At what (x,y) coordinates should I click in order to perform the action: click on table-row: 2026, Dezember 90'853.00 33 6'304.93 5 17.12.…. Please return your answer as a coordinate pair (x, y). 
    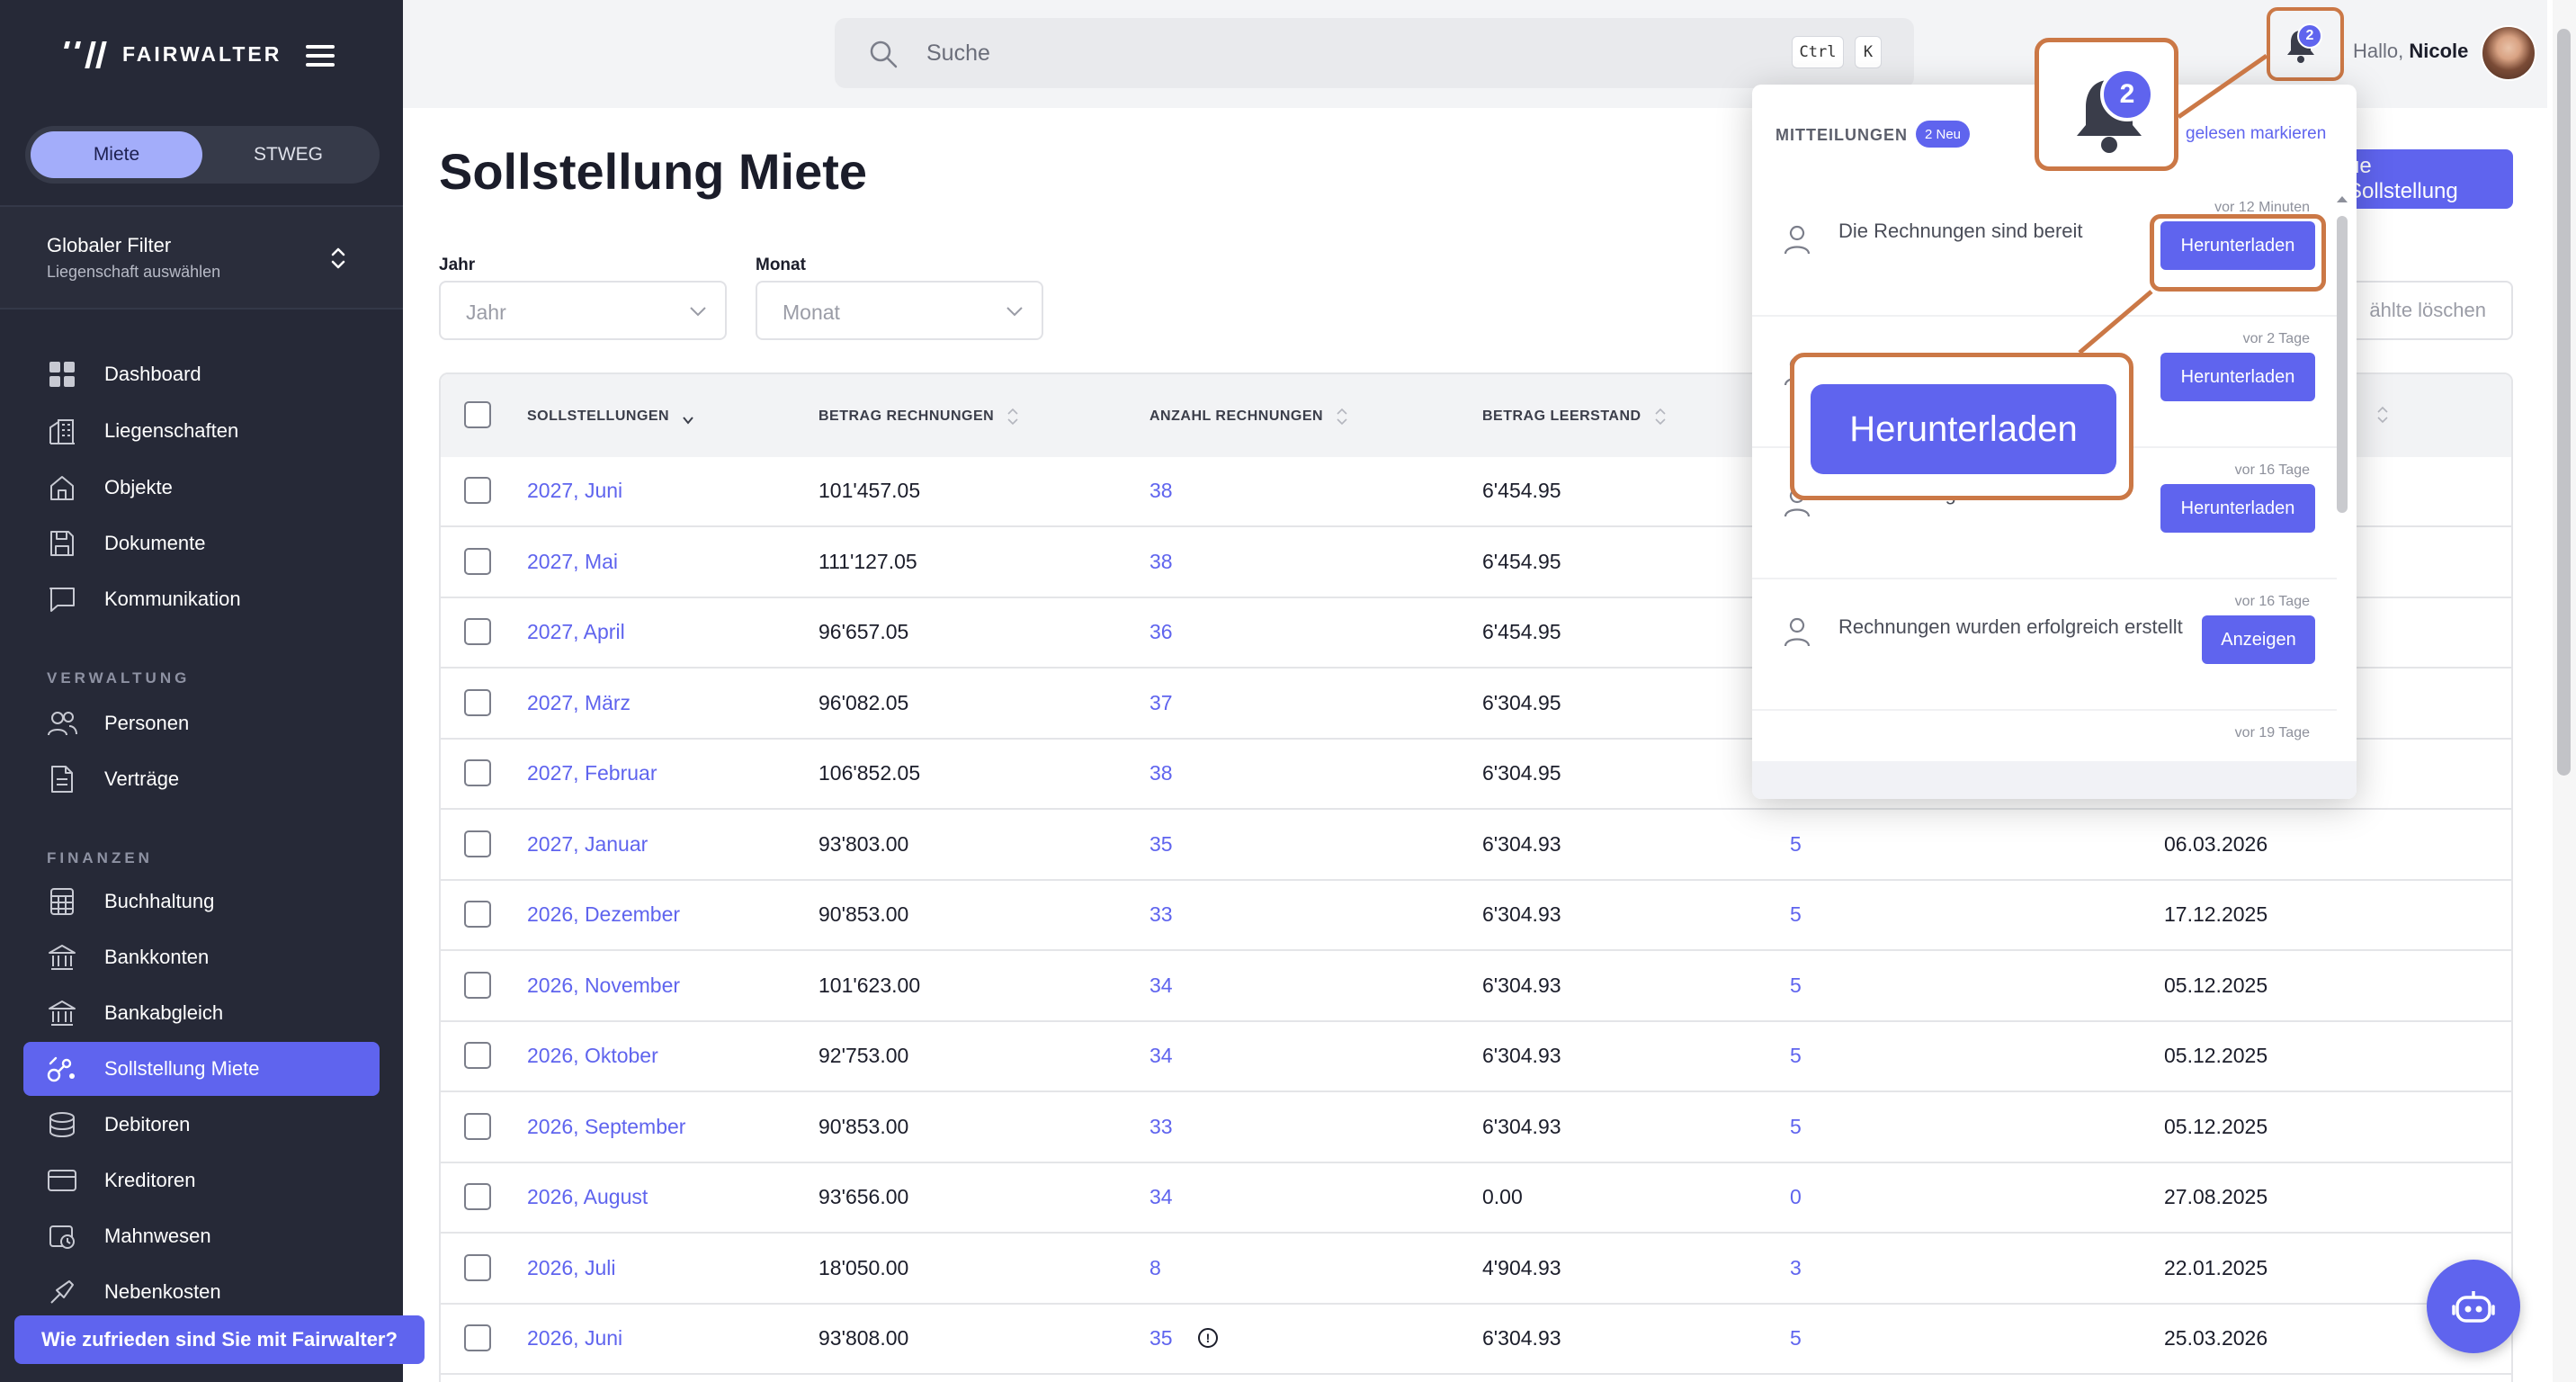
    Looking at the image, I should click on (1476, 916).